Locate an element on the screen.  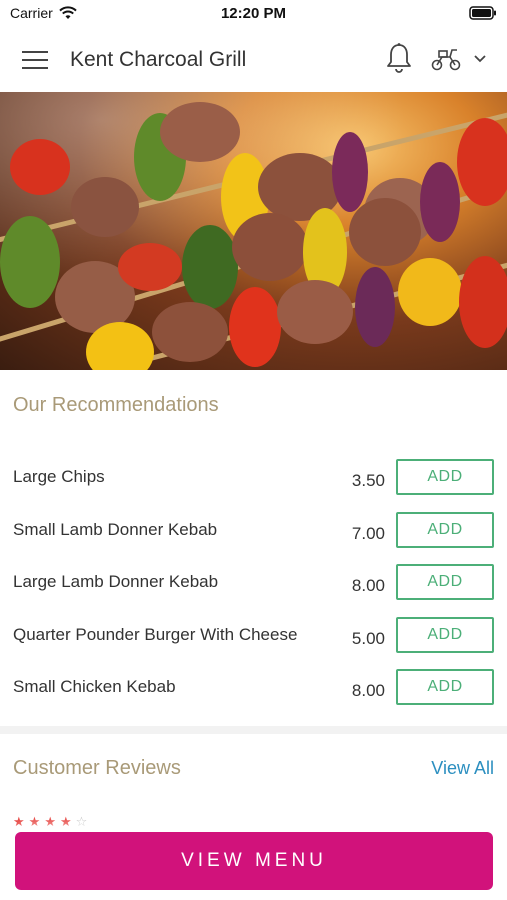
item-name: Large Lamb Donner Kebab is located at coordinates (116, 581).